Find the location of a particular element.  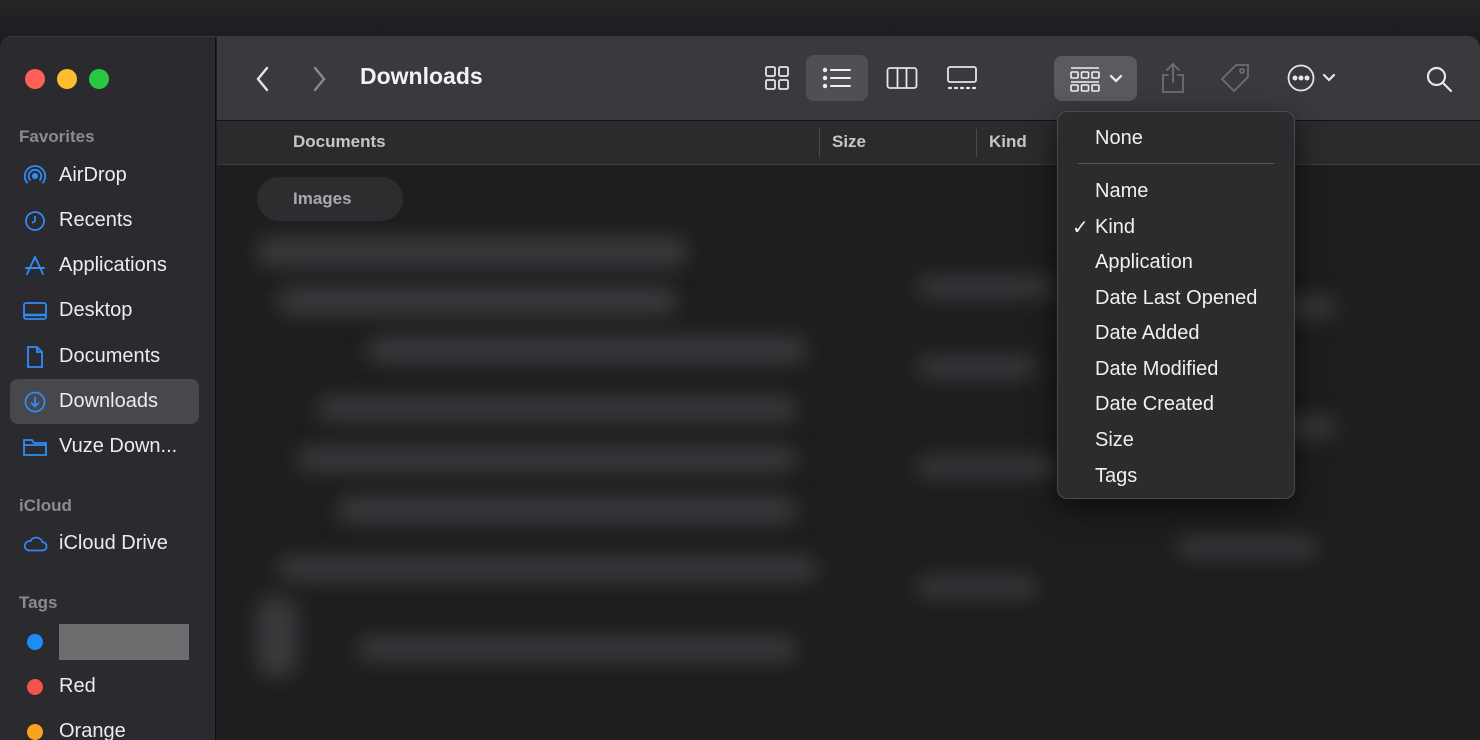

sidebar-item-applications: Applications is located at coordinates (104, 265).